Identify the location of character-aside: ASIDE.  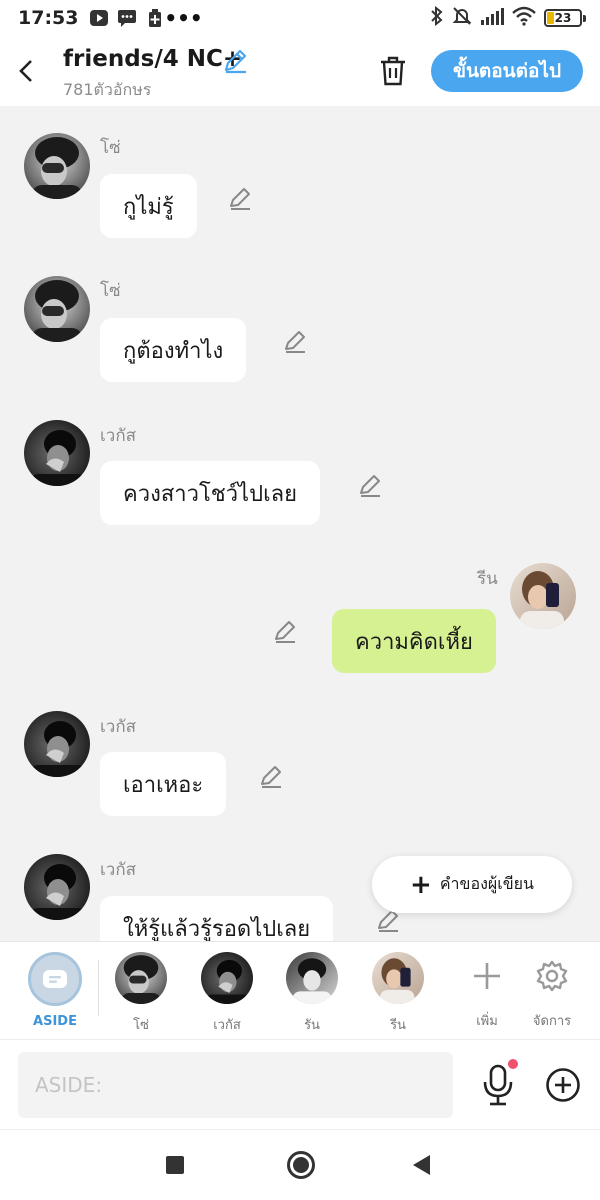
(55, 990).